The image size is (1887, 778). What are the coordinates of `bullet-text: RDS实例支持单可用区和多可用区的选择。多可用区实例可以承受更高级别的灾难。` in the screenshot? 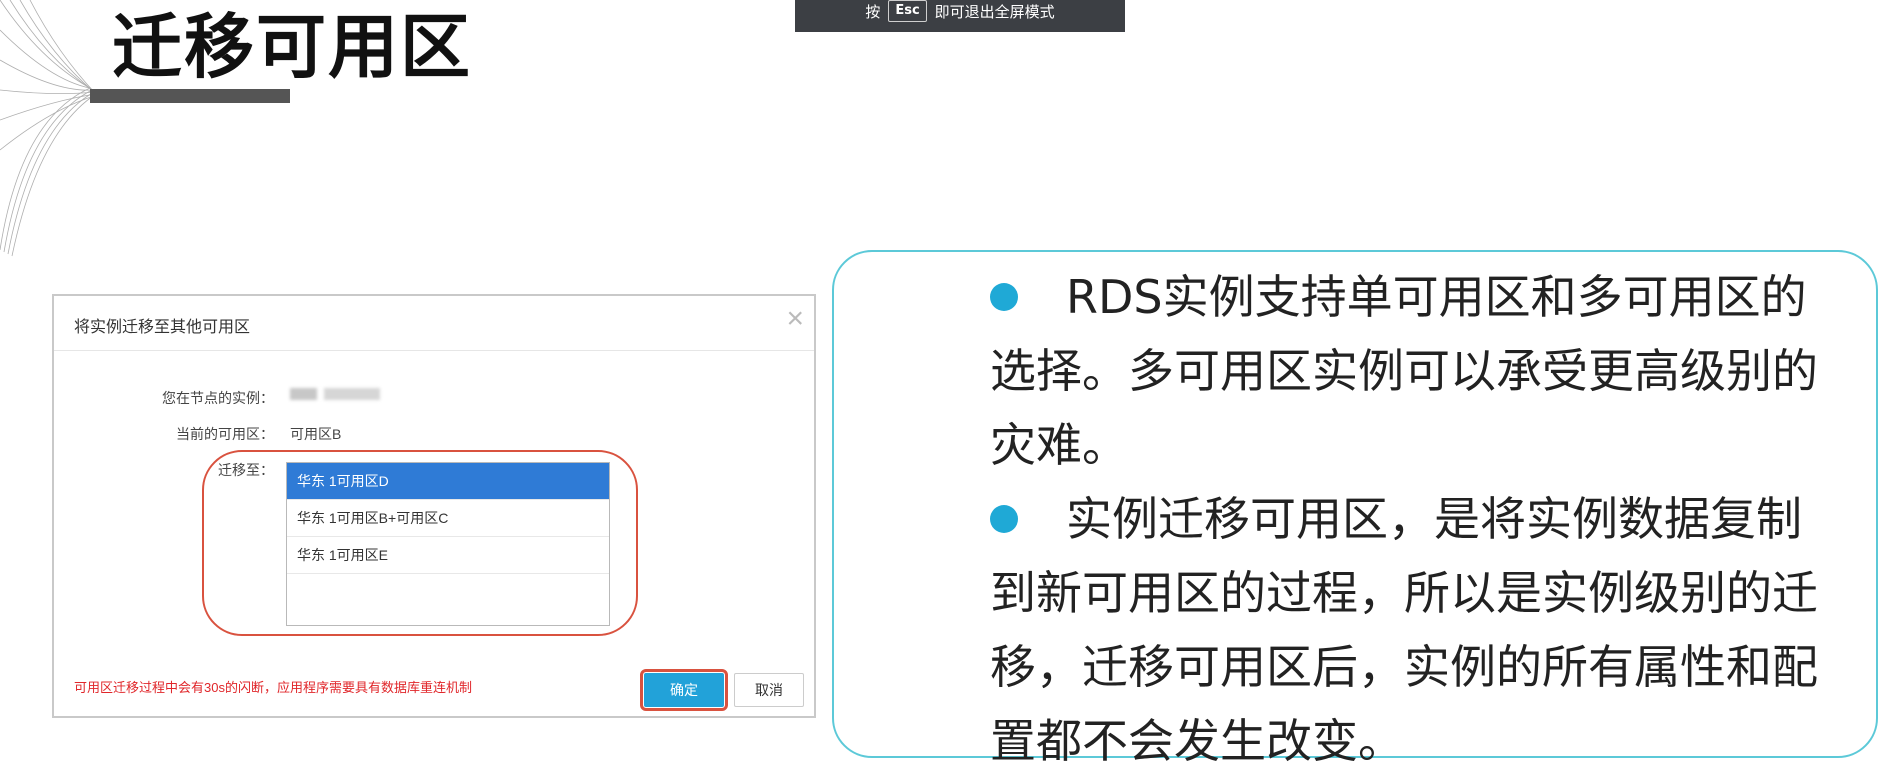 It's located at (1404, 371).